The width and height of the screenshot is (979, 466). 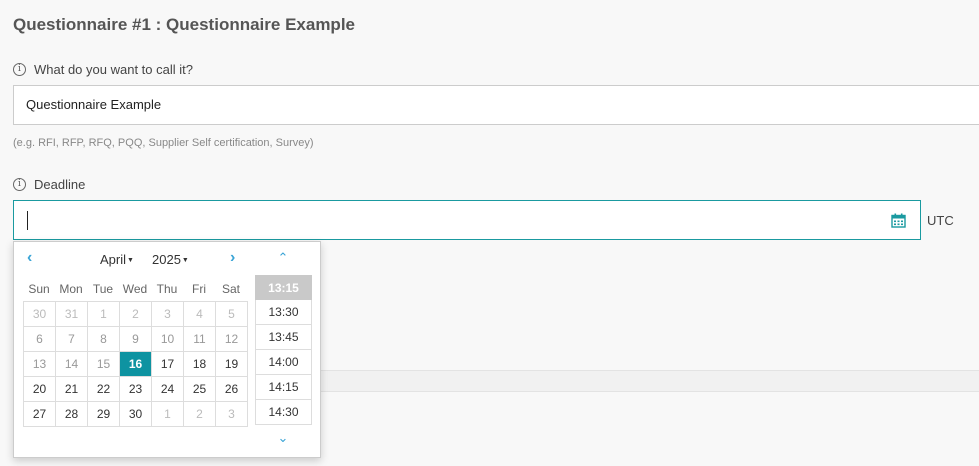 What do you see at coordinates (135, 289) in the screenshot?
I see `weekday-header: Wed` at bounding box center [135, 289].